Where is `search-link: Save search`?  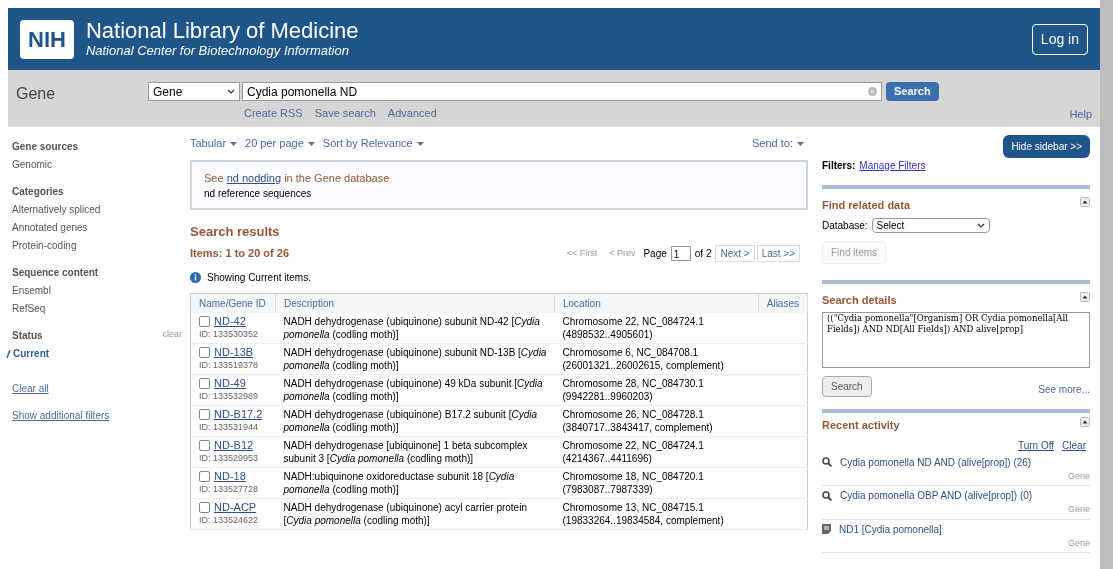 search-link: Save search is located at coordinates (345, 113).